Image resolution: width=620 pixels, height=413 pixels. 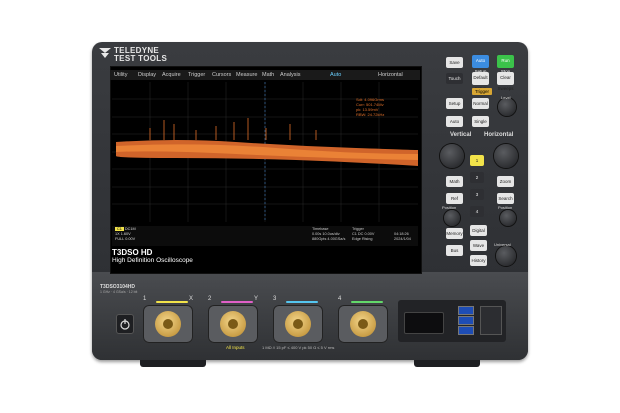 What do you see at coordinates (477, 160) in the screenshot?
I see `channel-1-button: 1` at bounding box center [477, 160].